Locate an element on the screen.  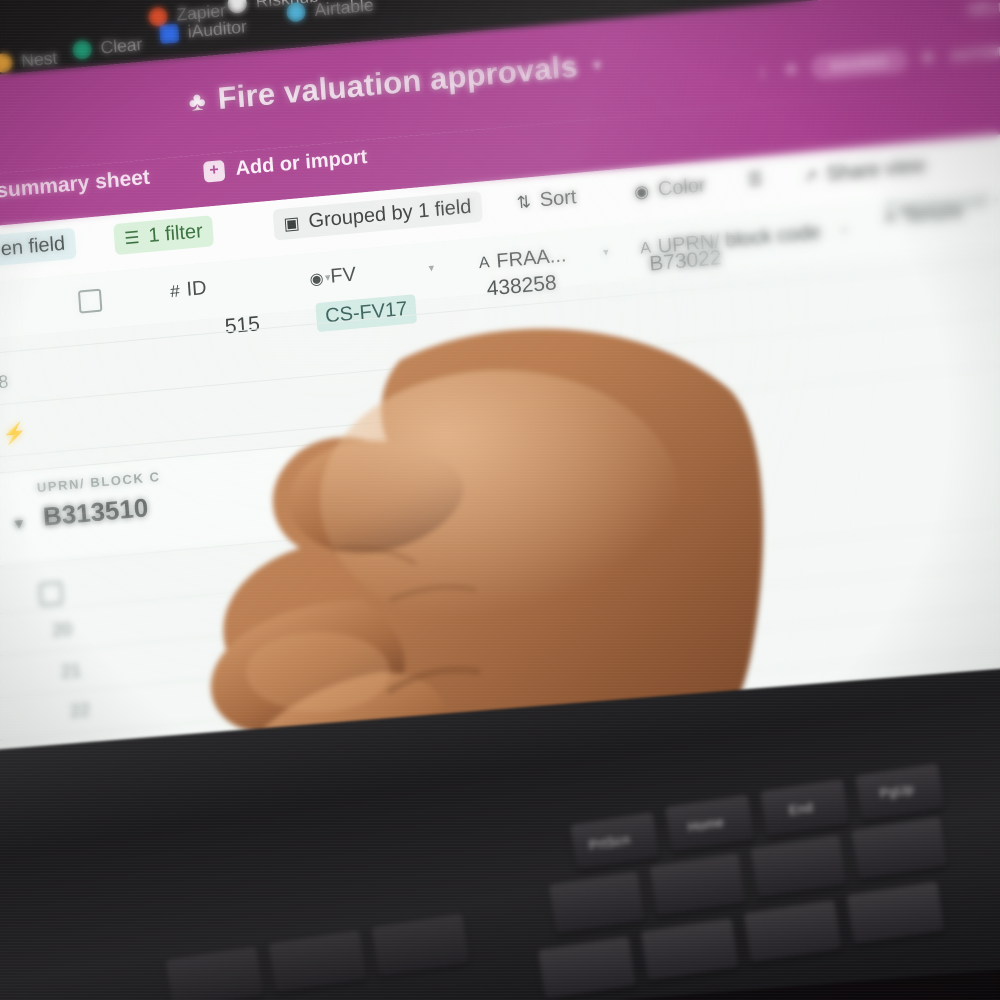
number-icon: # is located at coordinates (175, 290).